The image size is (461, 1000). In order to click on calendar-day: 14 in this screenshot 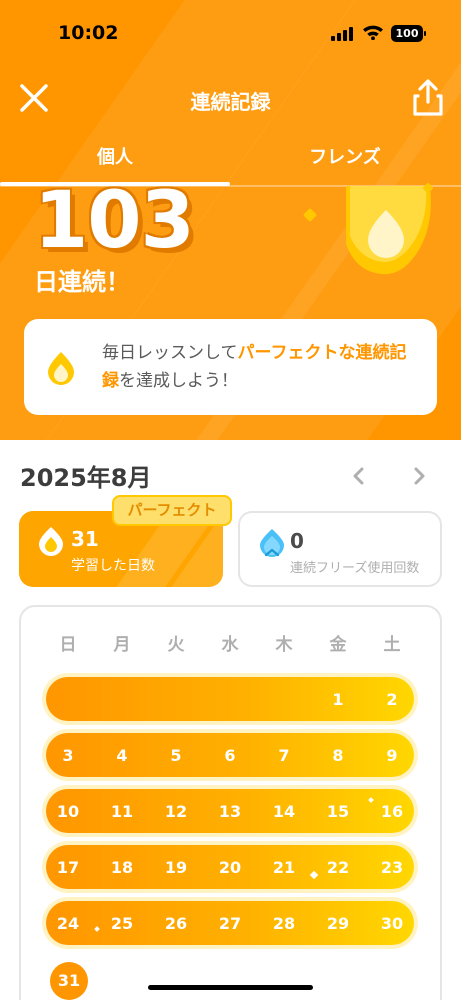, I will do `click(284, 811)`.